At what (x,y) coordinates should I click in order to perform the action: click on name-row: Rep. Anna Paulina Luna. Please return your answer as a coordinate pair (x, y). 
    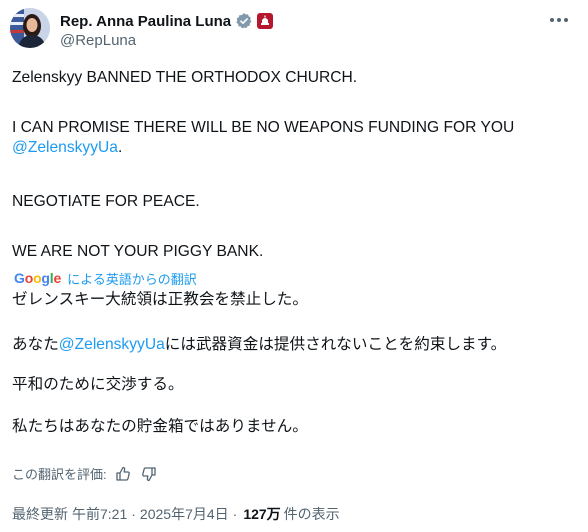
    Looking at the image, I should click on (167, 21).